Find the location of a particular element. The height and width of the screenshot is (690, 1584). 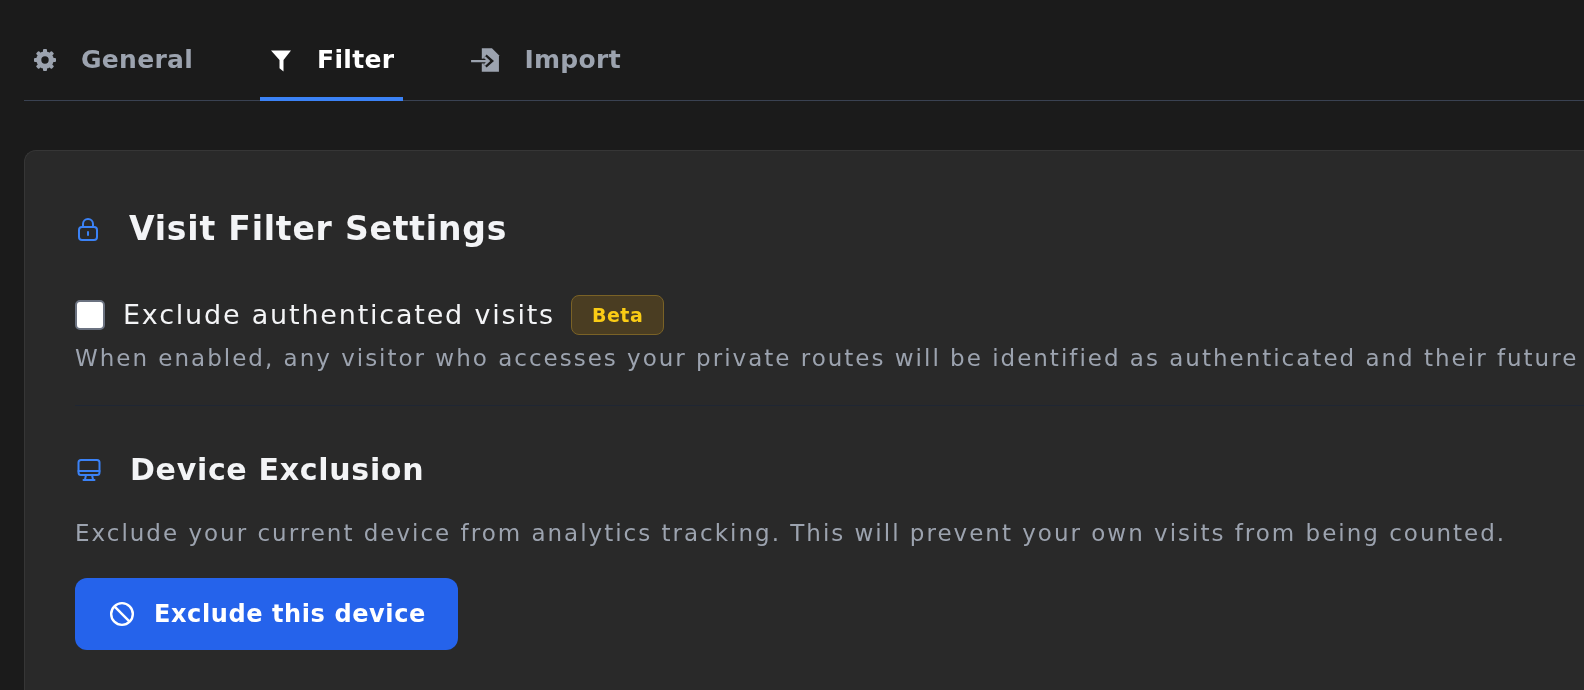

gear-icon is located at coordinates (45, 59).